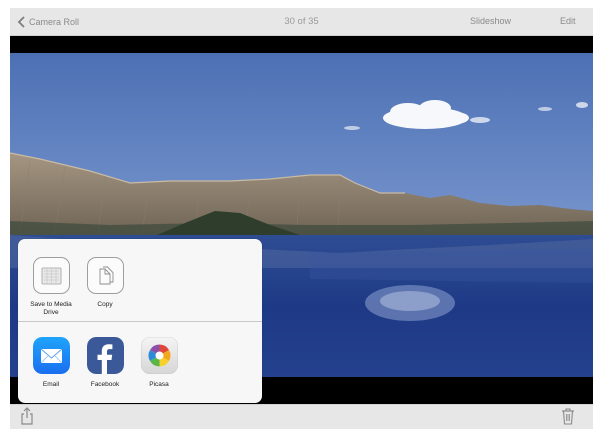 Image resolution: width=593 pixels, height=429 pixels. What do you see at coordinates (51, 308) in the screenshot?
I see `save-to-media-drive-label: Save to Media Drive` at bounding box center [51, 308].